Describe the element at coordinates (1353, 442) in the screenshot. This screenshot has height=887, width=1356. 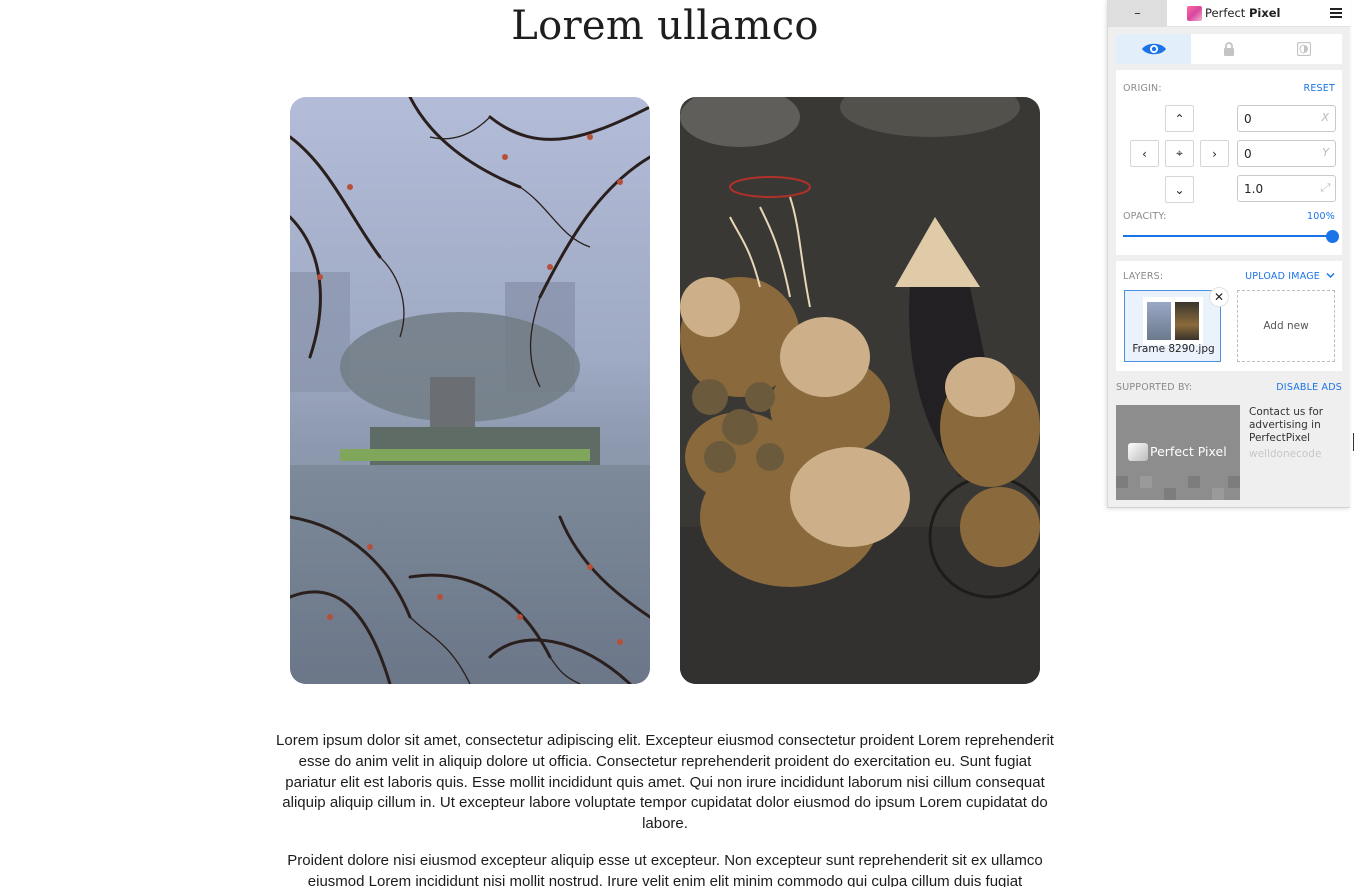
I see `scrollbar-handle` at that location.